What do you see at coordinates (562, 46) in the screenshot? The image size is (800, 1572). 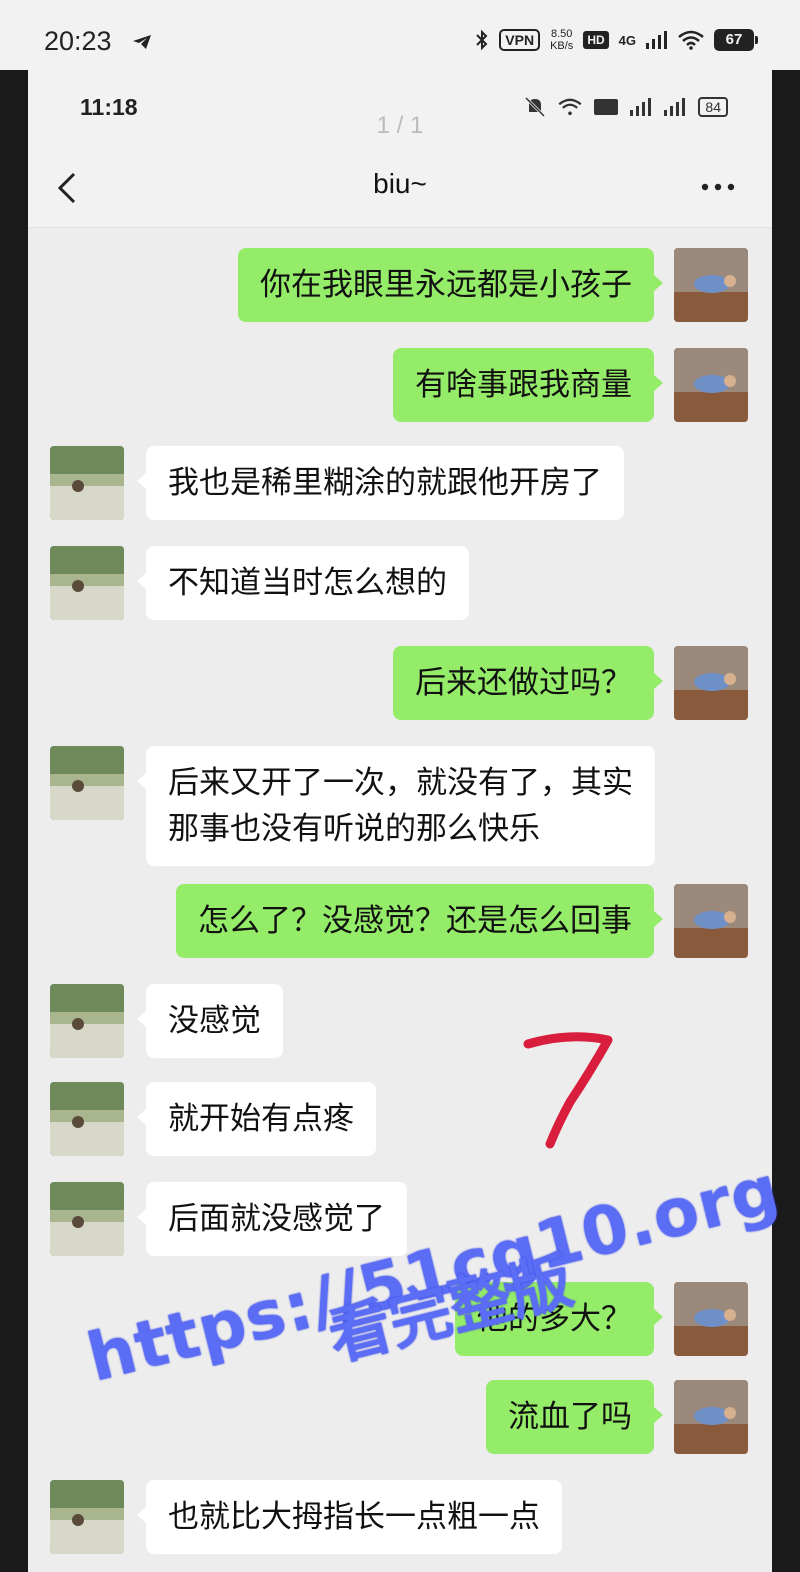 I see `speed-unit: KB/s` at bounding box center [562, 46].